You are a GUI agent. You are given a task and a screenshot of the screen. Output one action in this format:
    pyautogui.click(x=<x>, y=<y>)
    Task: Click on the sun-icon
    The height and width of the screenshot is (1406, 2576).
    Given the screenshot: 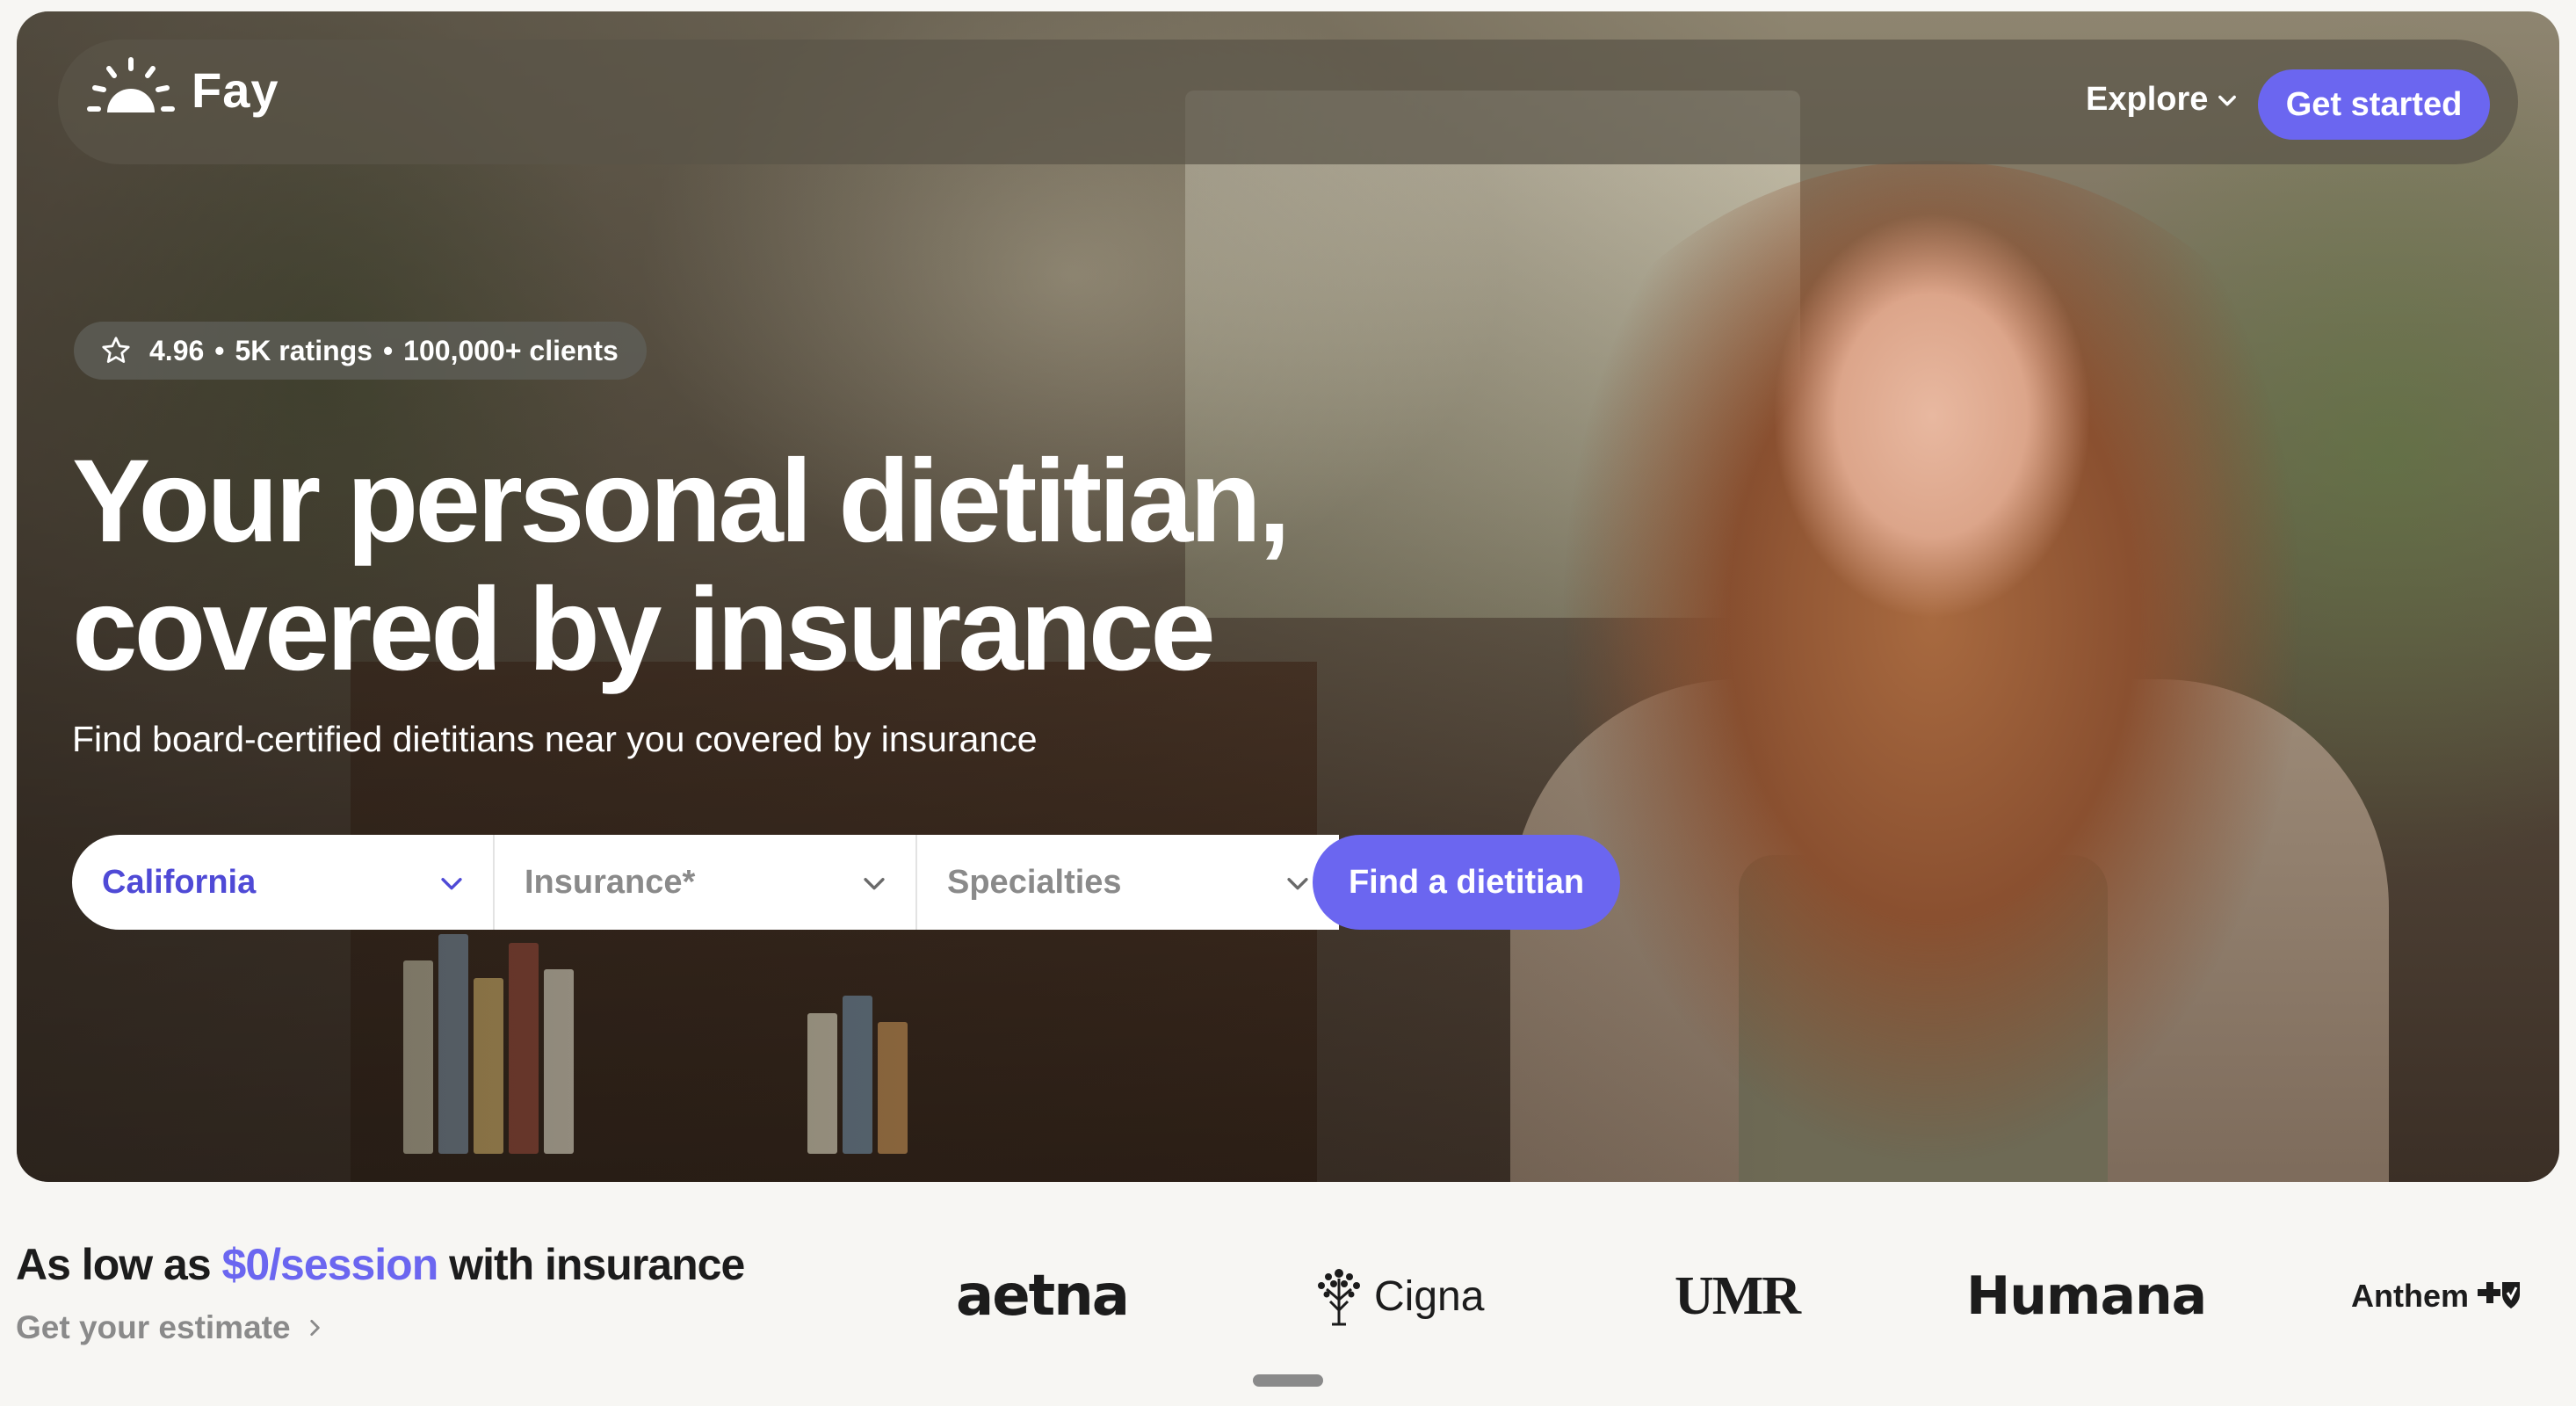 What is the action you would take?
    pyautogui.click(x=131, y=85)
    